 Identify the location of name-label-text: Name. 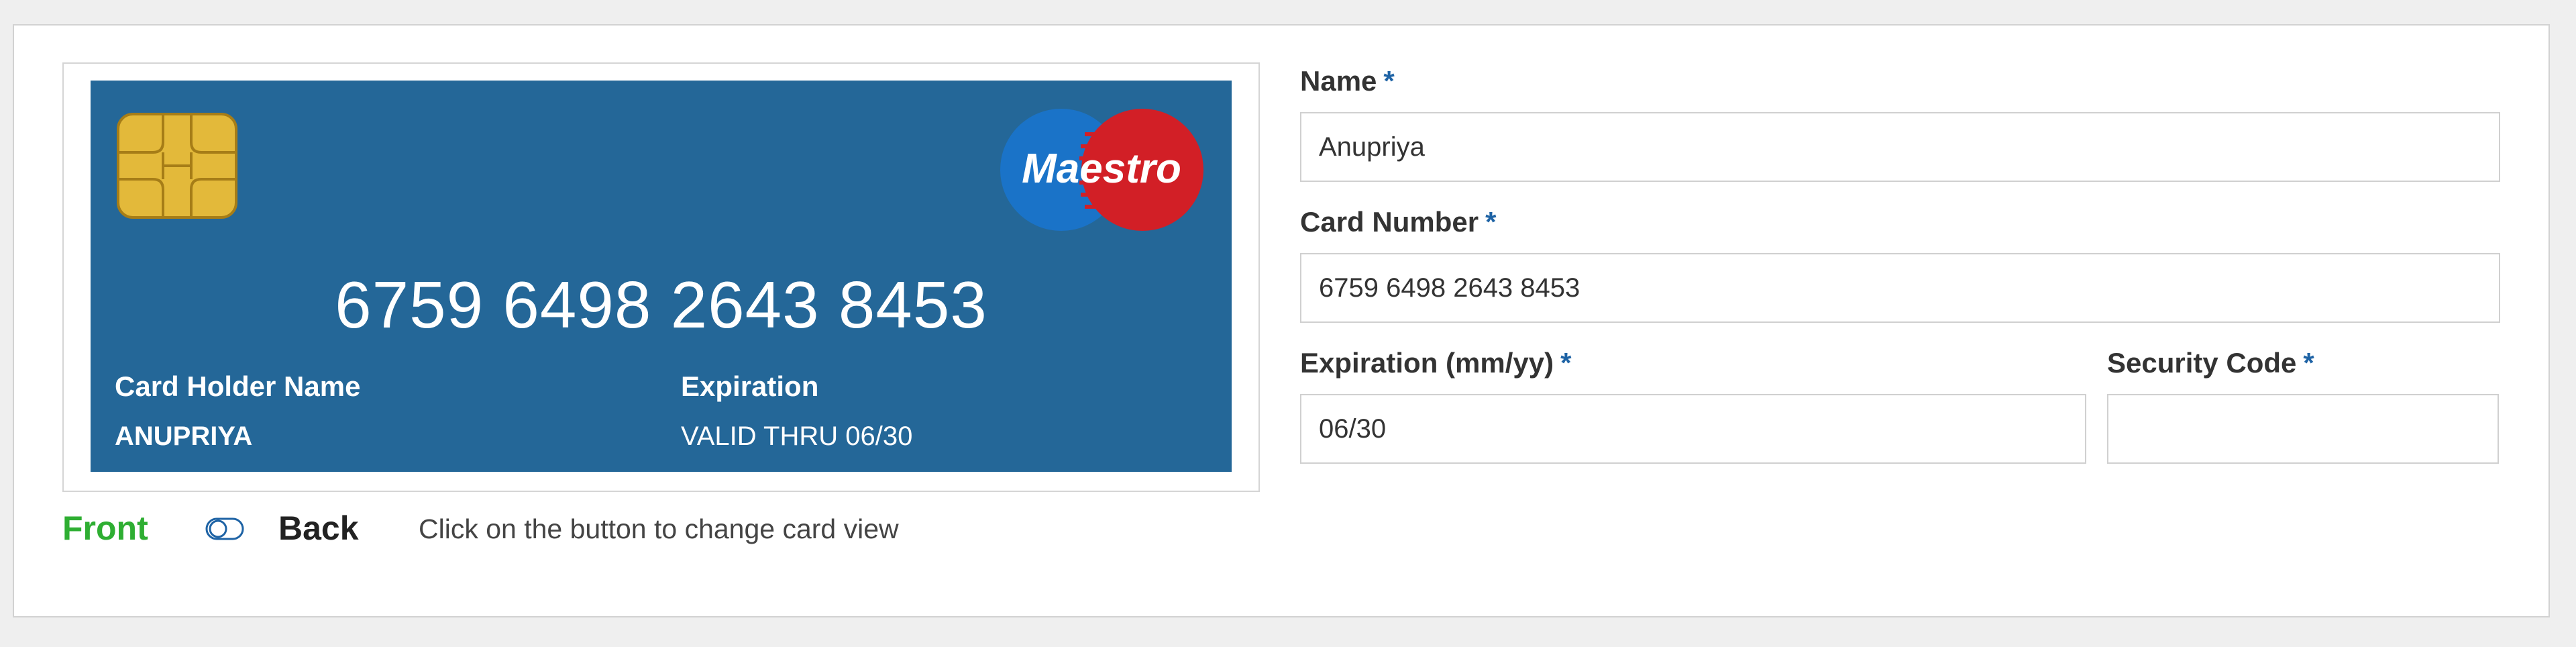
(1338, 81).